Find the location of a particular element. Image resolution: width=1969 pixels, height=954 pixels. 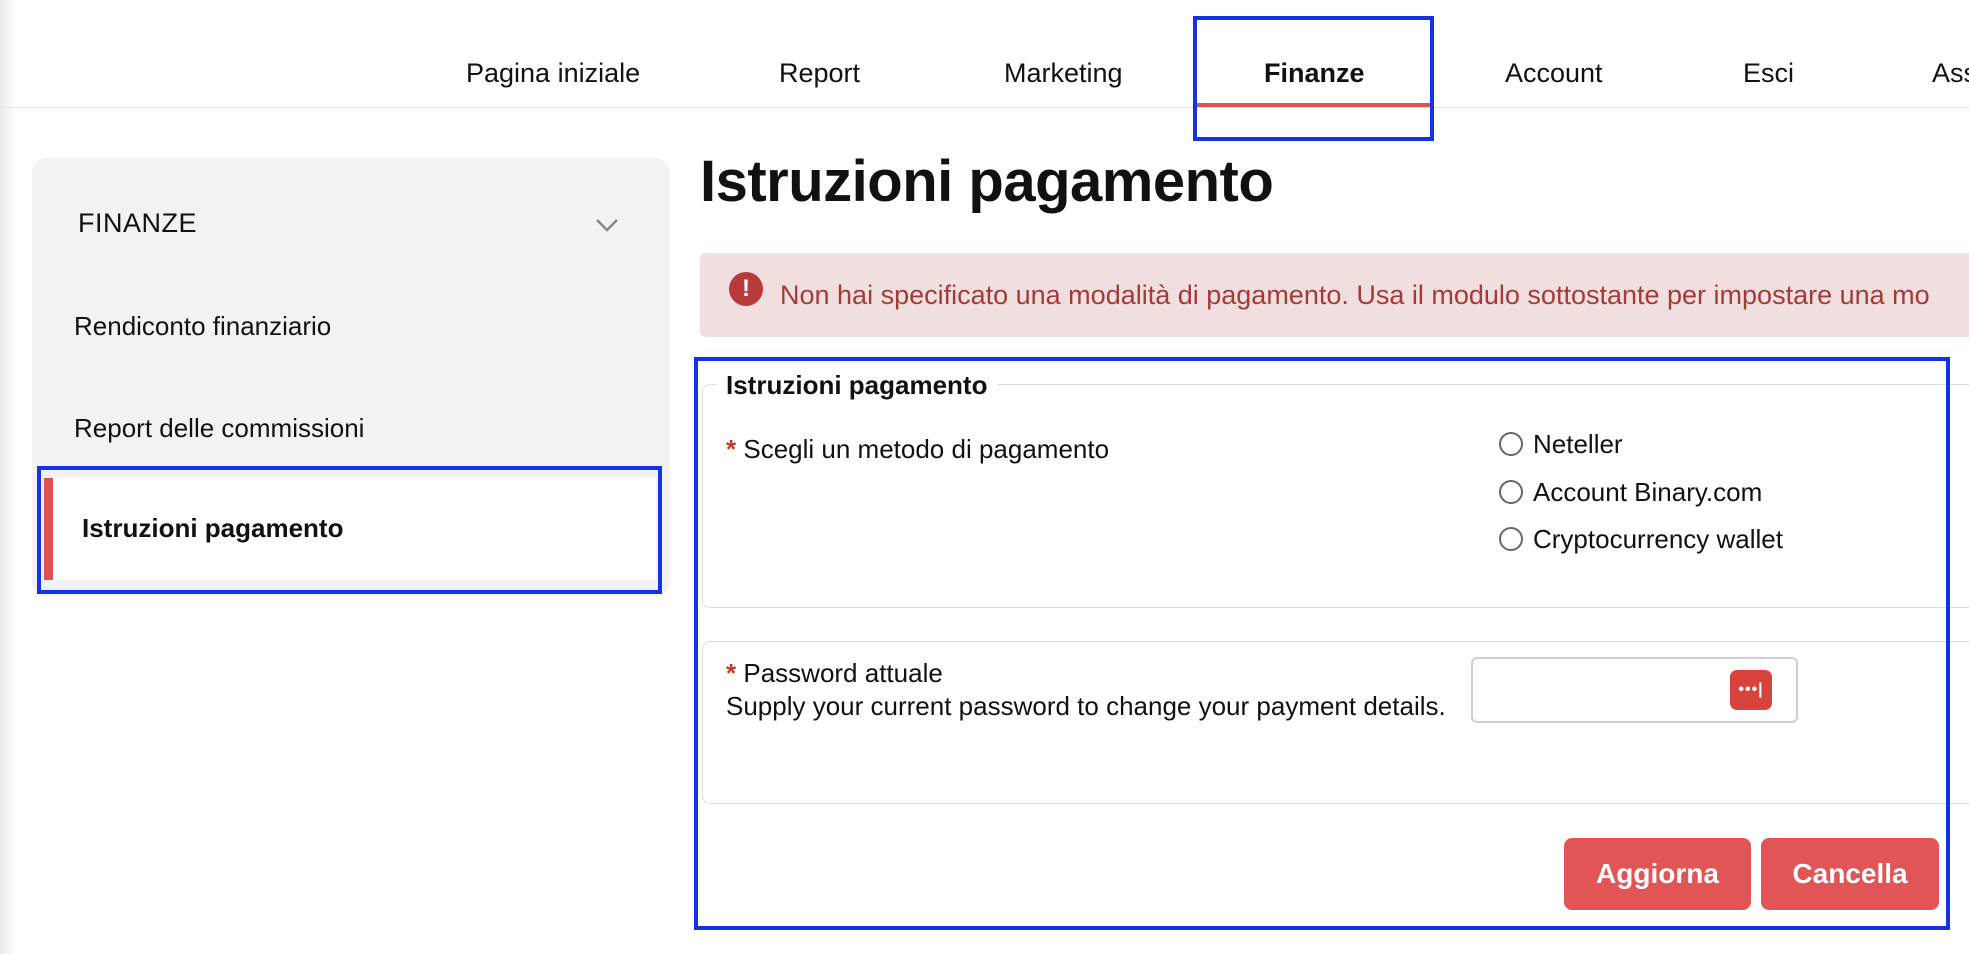

nav-item-finanze: Finanze is located at coordinates (1314, 73).